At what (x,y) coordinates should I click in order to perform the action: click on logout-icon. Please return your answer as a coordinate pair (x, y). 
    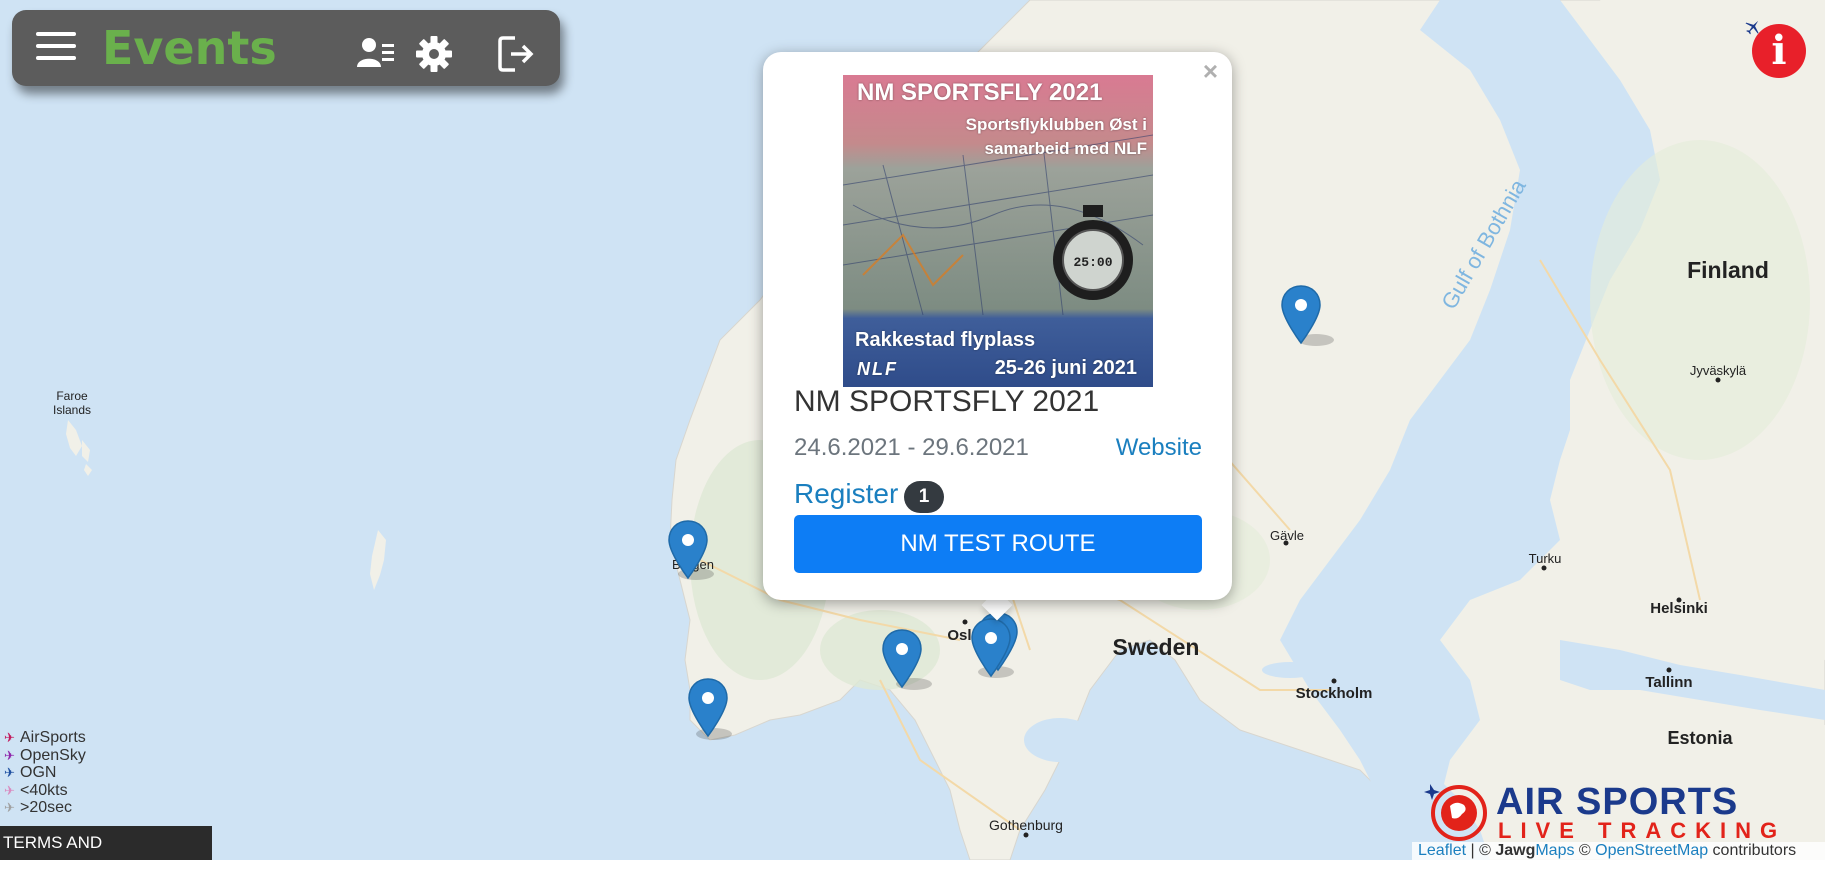
    Looking at the image, I should click on (517, 54).